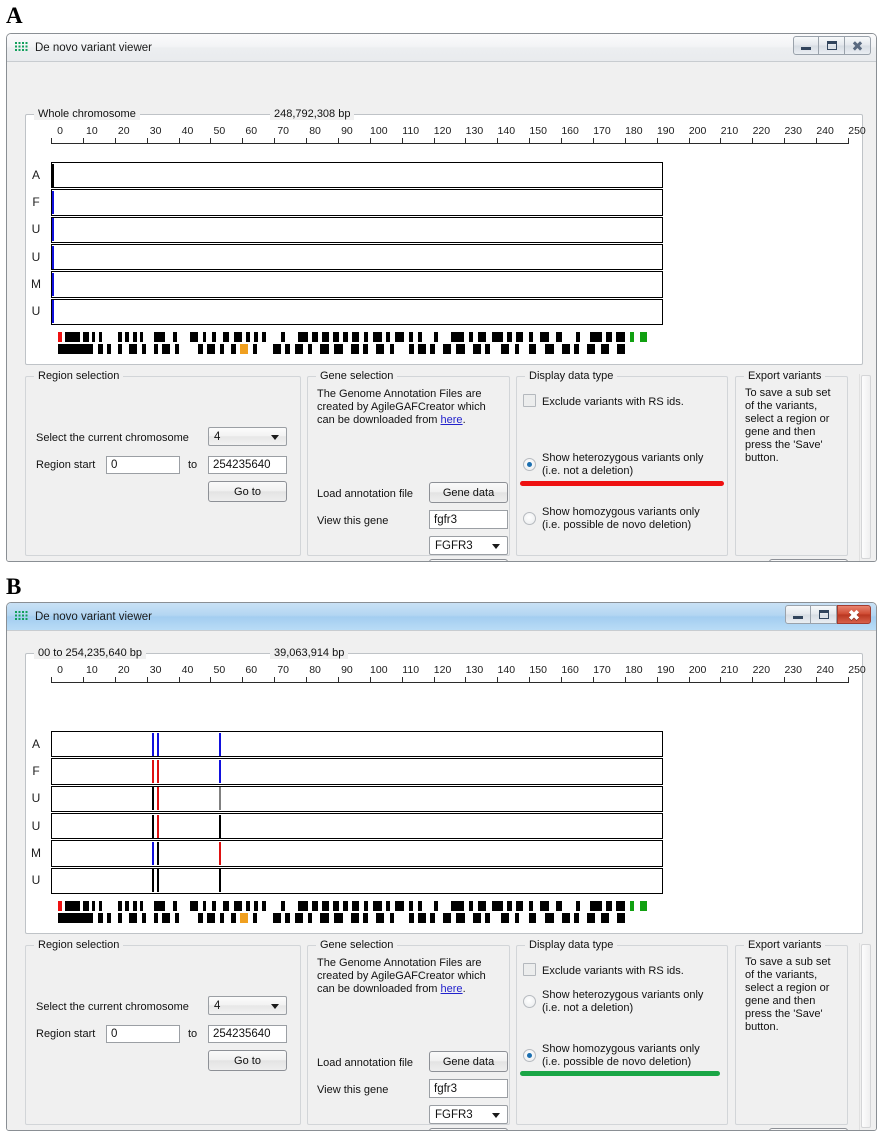 The height and width of the screenshot is (1145, 882). What do you see at coordinates (187, 670) in the screenshot?
I see `ruler-tick-label: 40` at bounding box center [187, 670].